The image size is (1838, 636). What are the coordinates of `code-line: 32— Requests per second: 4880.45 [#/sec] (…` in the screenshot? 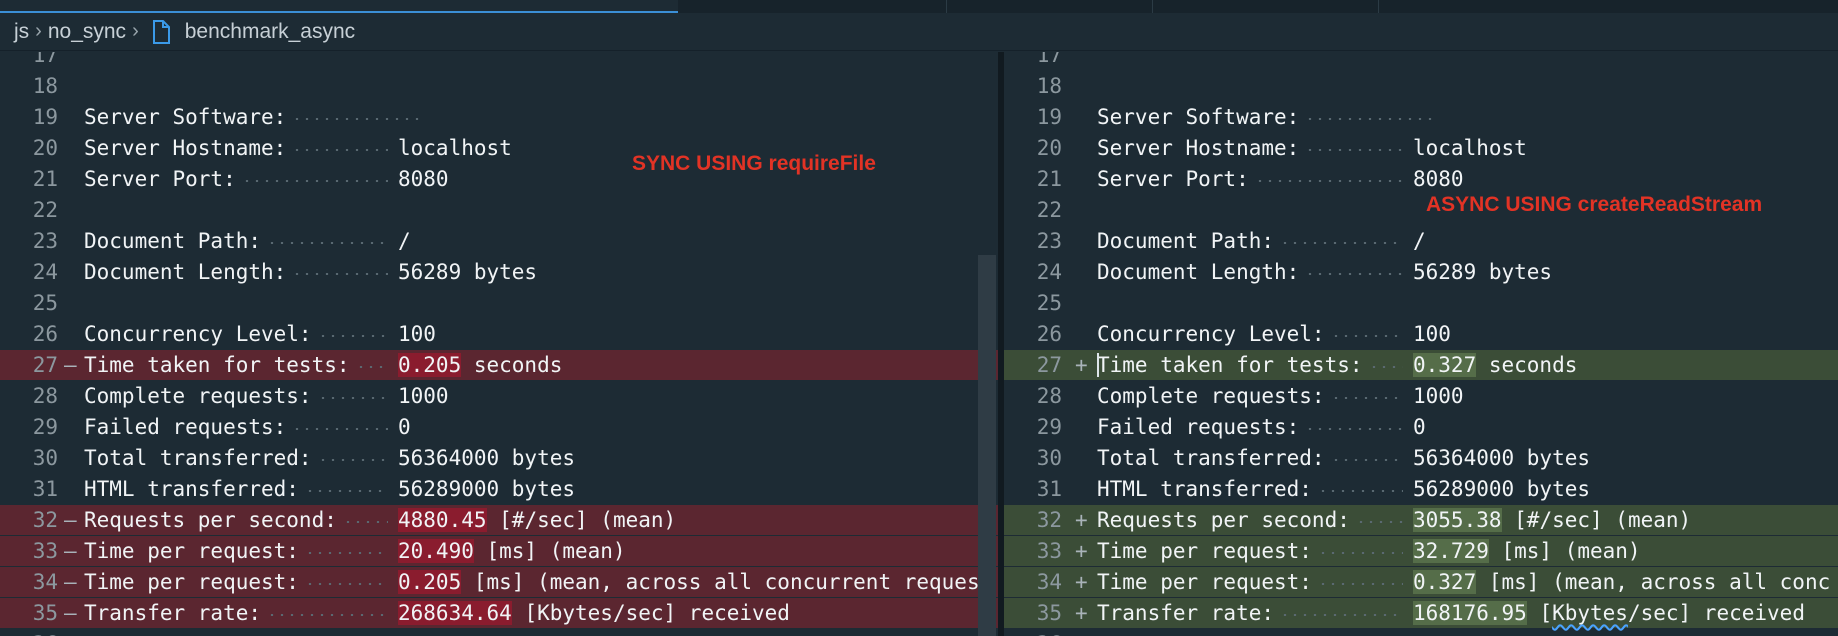 It's located at (499, 520).